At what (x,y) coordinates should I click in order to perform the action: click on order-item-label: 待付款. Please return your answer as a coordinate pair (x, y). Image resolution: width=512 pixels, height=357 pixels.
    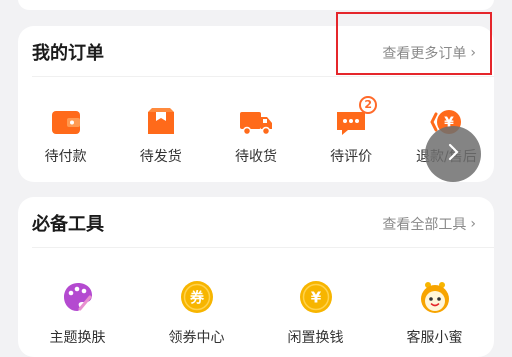
    Looking at the image, I should click on (65, 157).